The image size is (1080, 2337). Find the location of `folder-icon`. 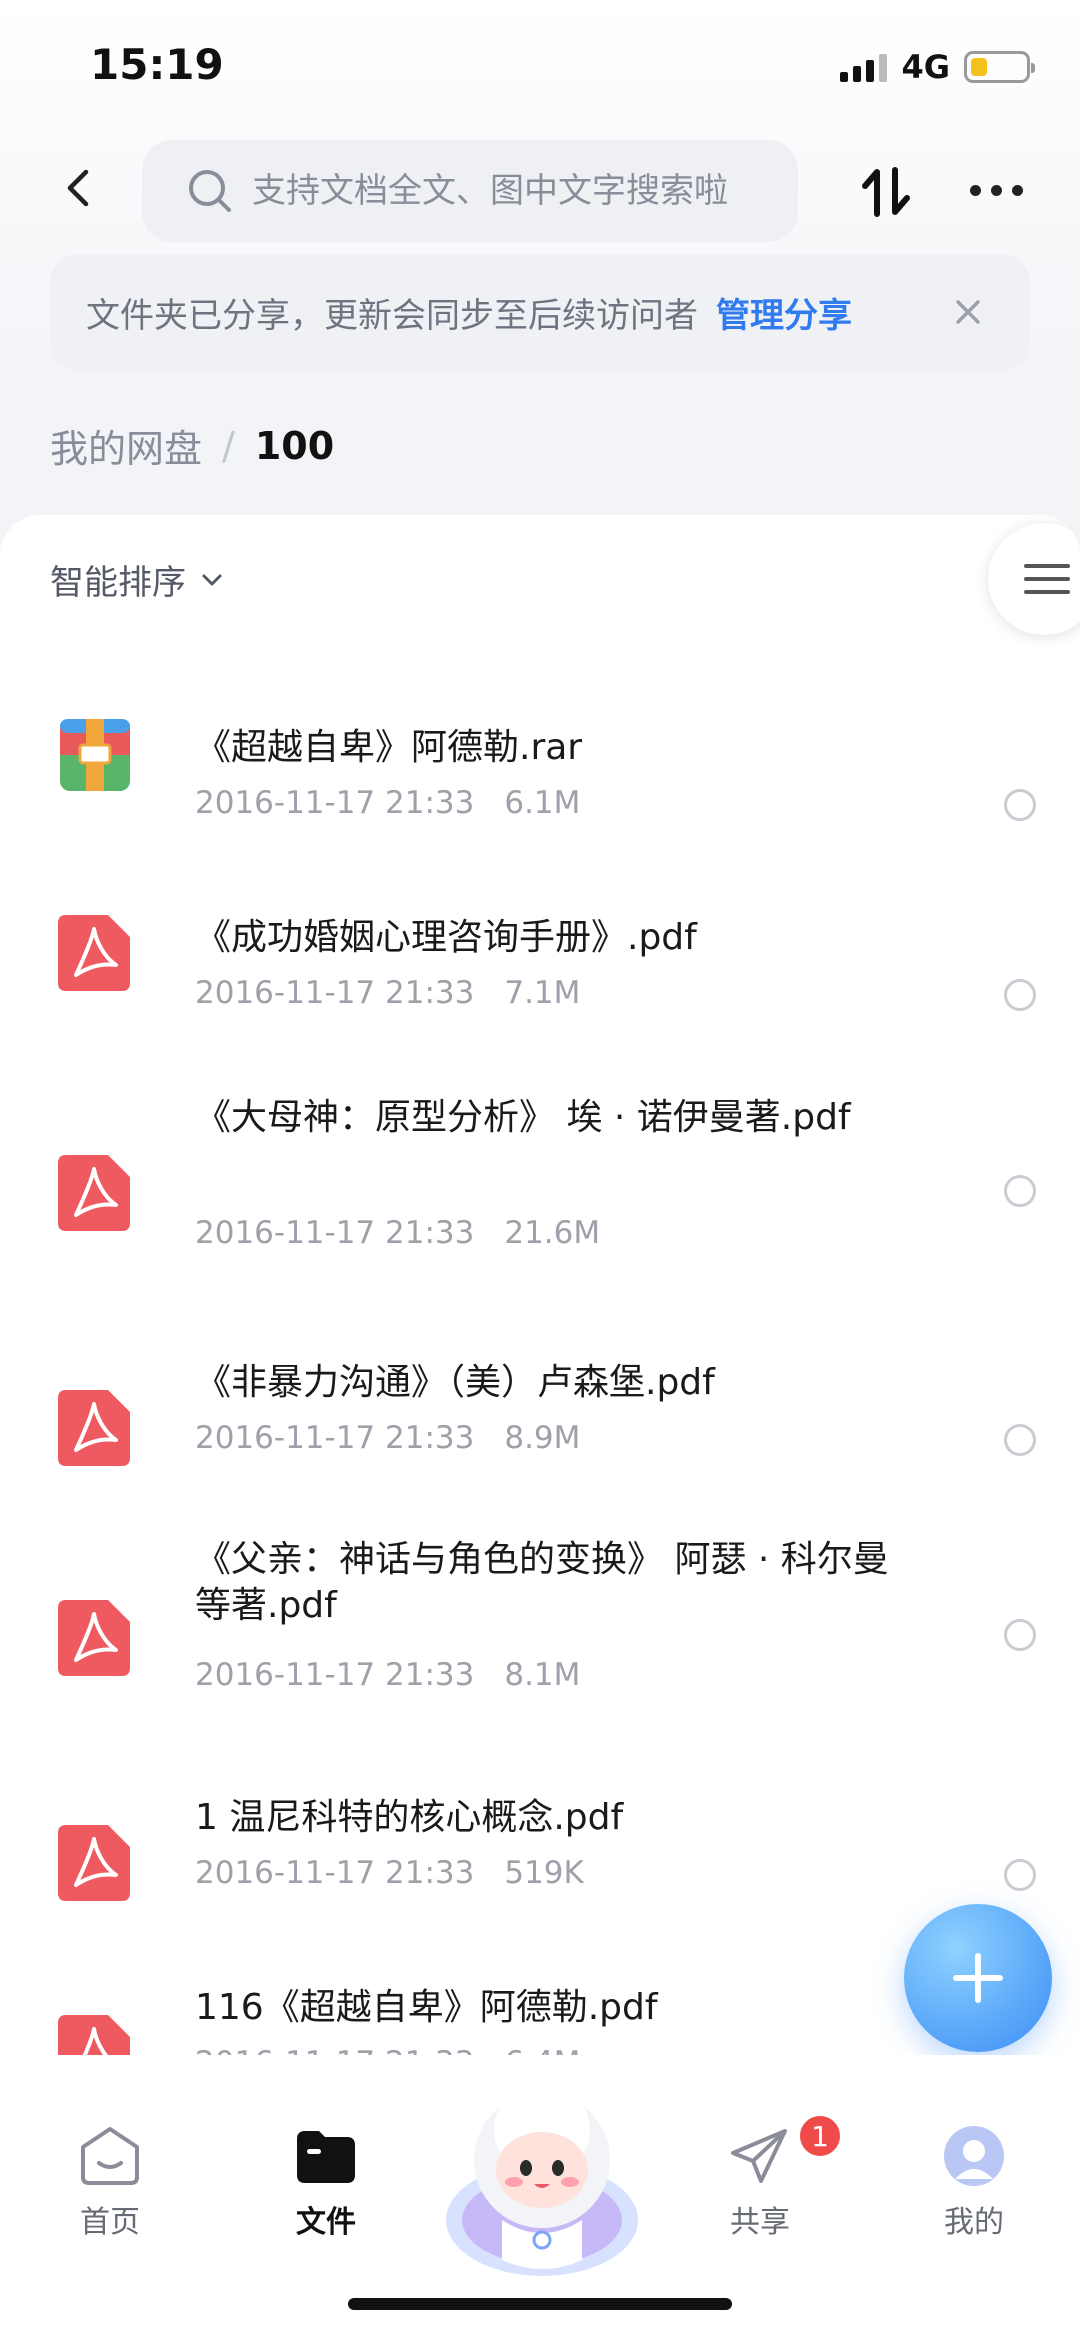

folder-icon is located at coordinates (326, 2157).